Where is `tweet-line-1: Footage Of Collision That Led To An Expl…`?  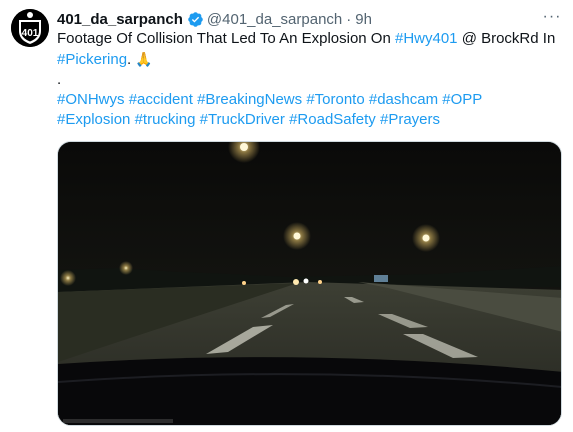 tweet-line-1: Footage Of Collision That Led To An Expl… is located at coordinates (307, 39).